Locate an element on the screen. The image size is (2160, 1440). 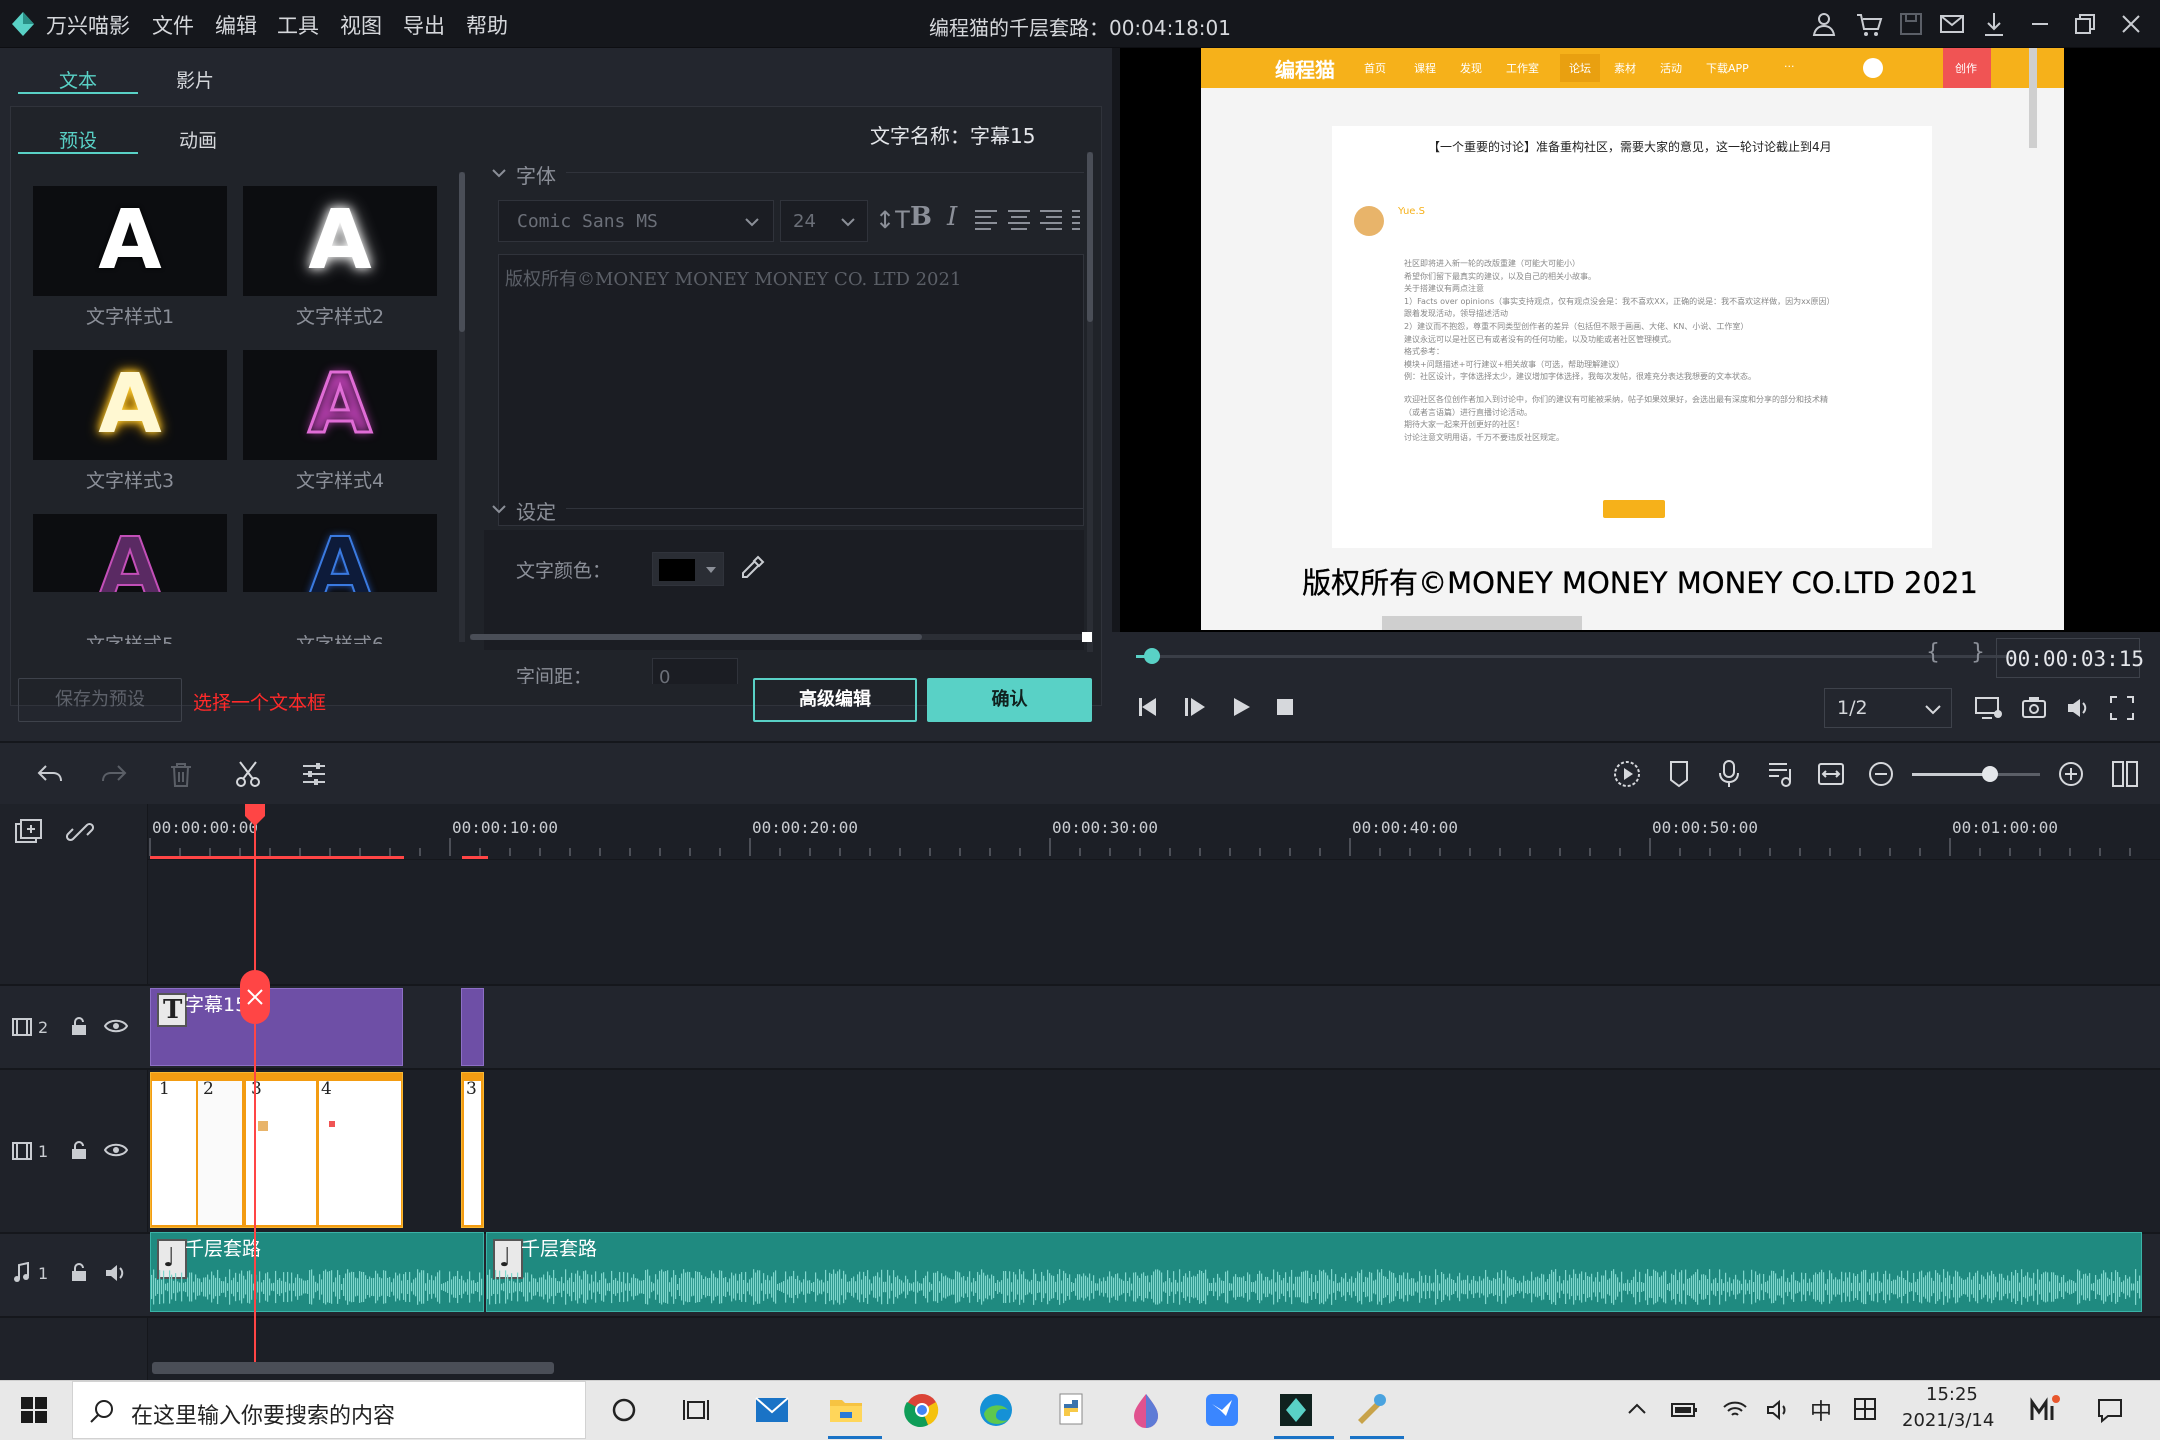
text-height-icon: ↕T is located at coordinates (892, 220).